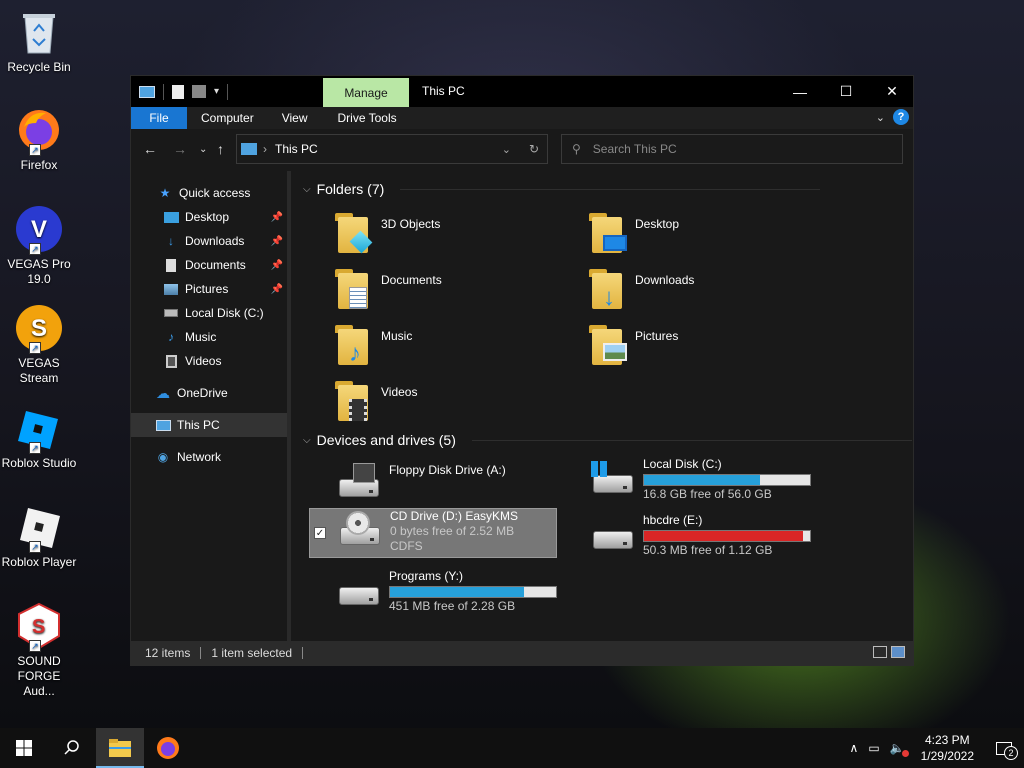 The height and width of the screenshot is (768, 1024). Describe the element at coordinates (506, 149) in the screenshot. I see `address-dropdown-icon: ⌄` at that location.